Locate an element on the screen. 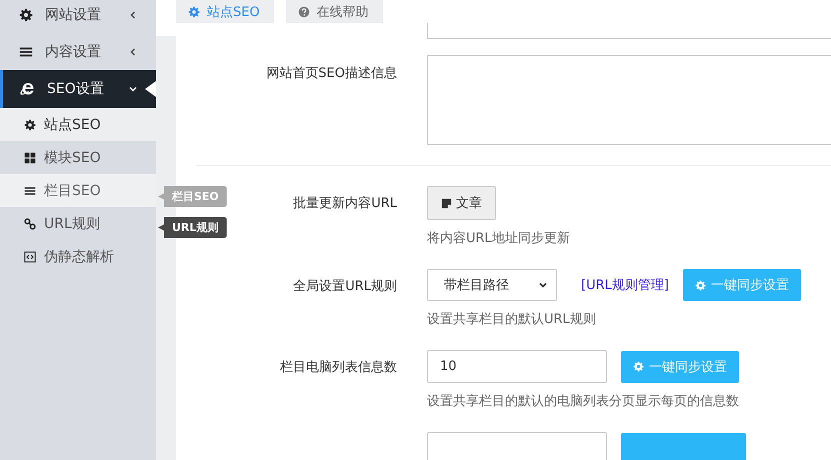 This screenshot has width=831, height=460. menu-label: 栏目SEO is located at coordinates (72, 191).